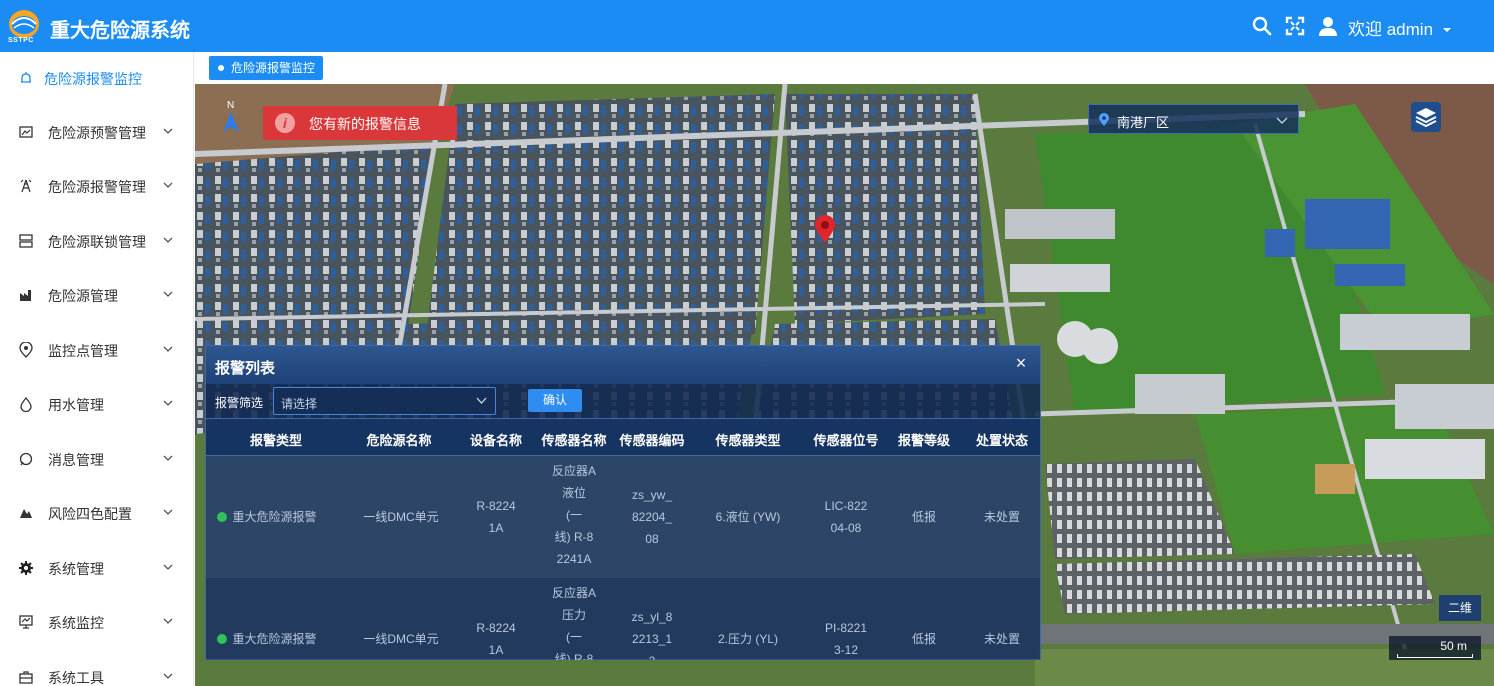 The height and width of the screenshot is (686, 1494). I want to click on panel-title: 报警列表, so click(245, 368).